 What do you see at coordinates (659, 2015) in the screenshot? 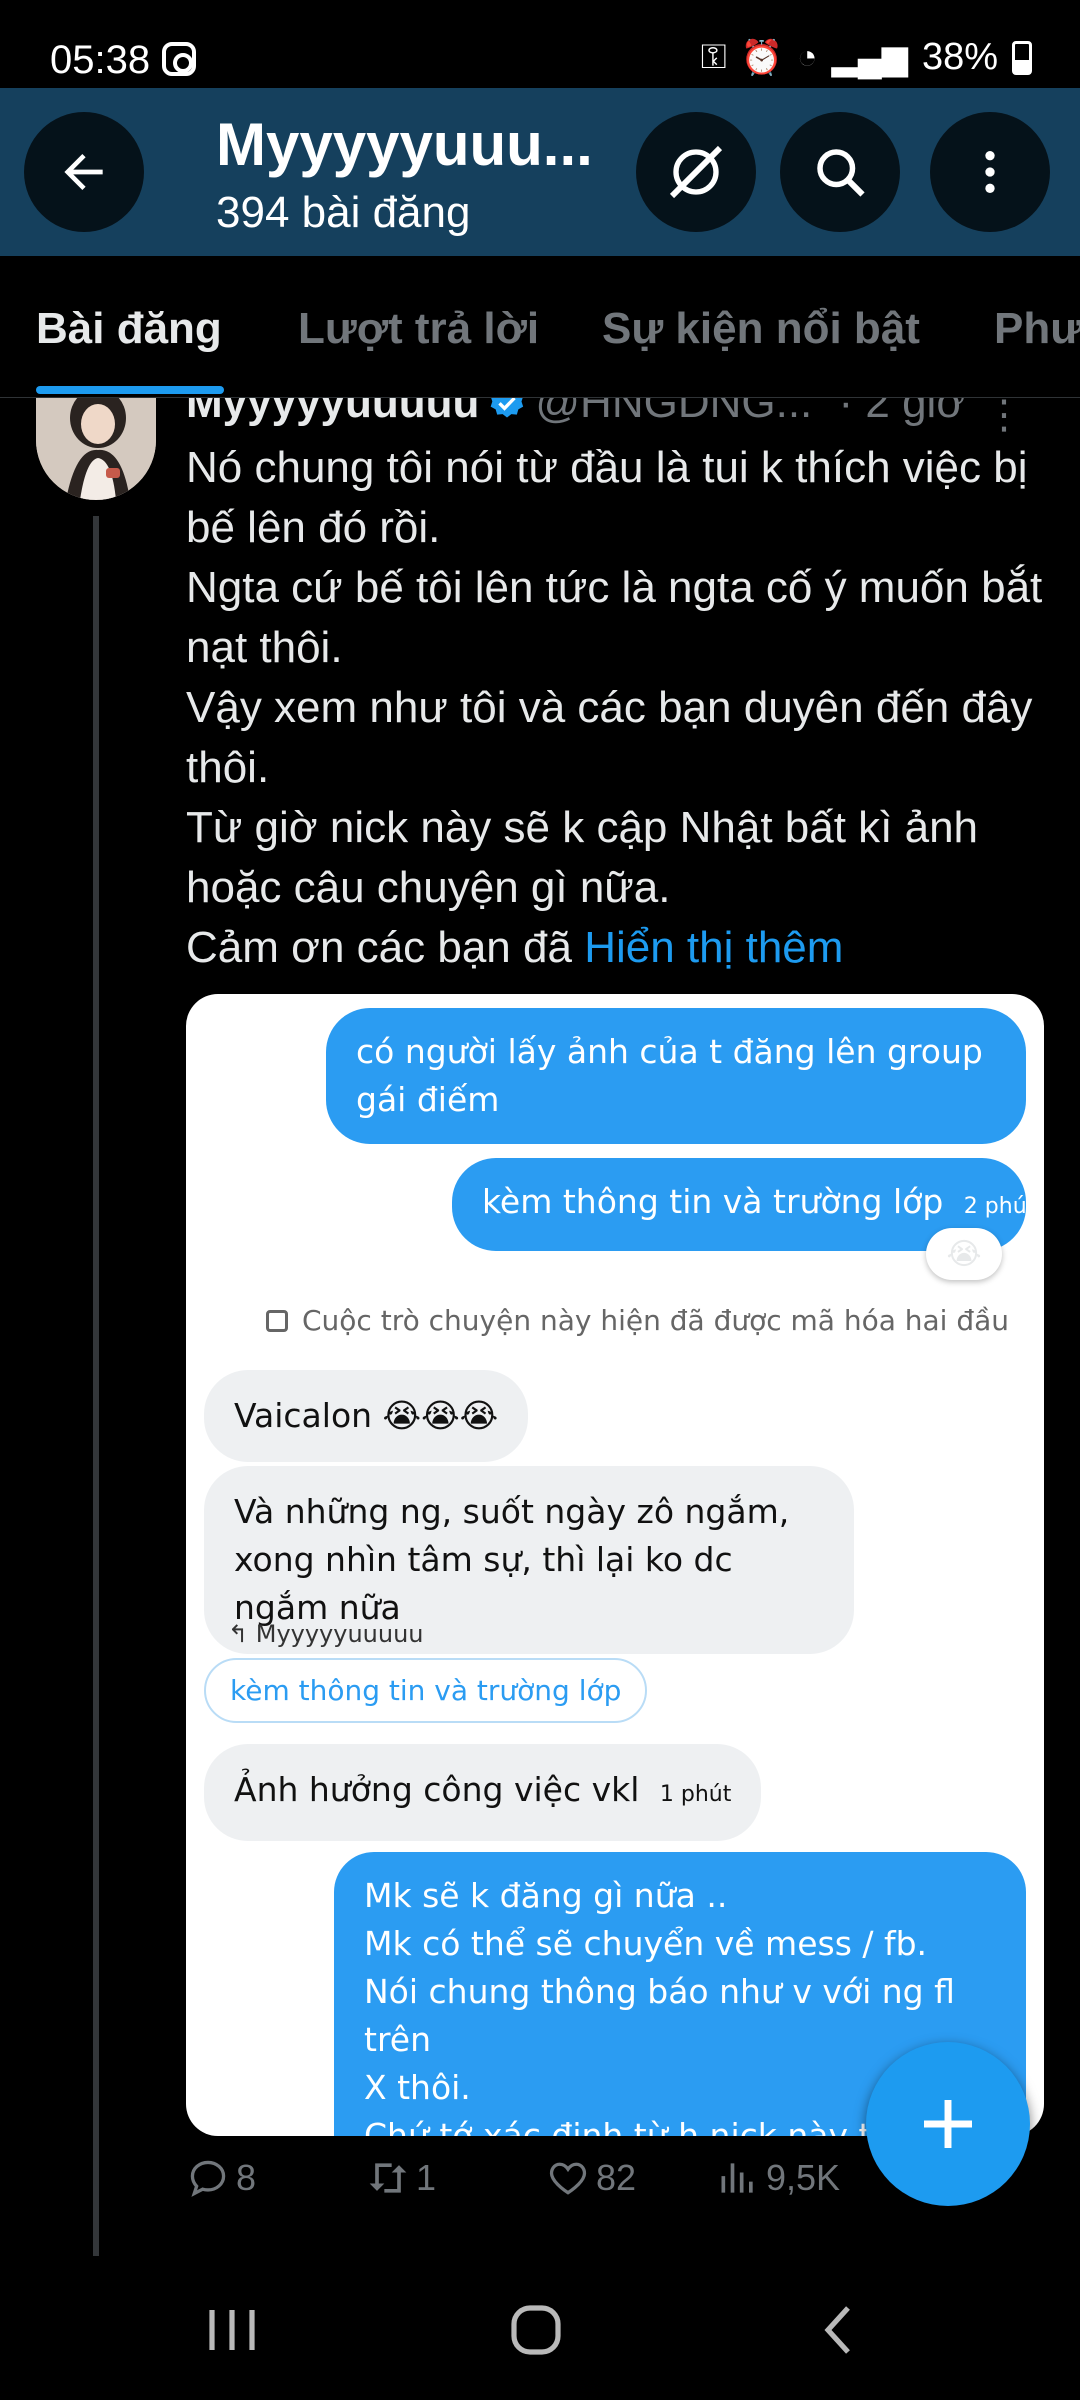
I see `chat-line: Nói chung thông báo như v với ng fl trên` at bounding box center [659, 2015].